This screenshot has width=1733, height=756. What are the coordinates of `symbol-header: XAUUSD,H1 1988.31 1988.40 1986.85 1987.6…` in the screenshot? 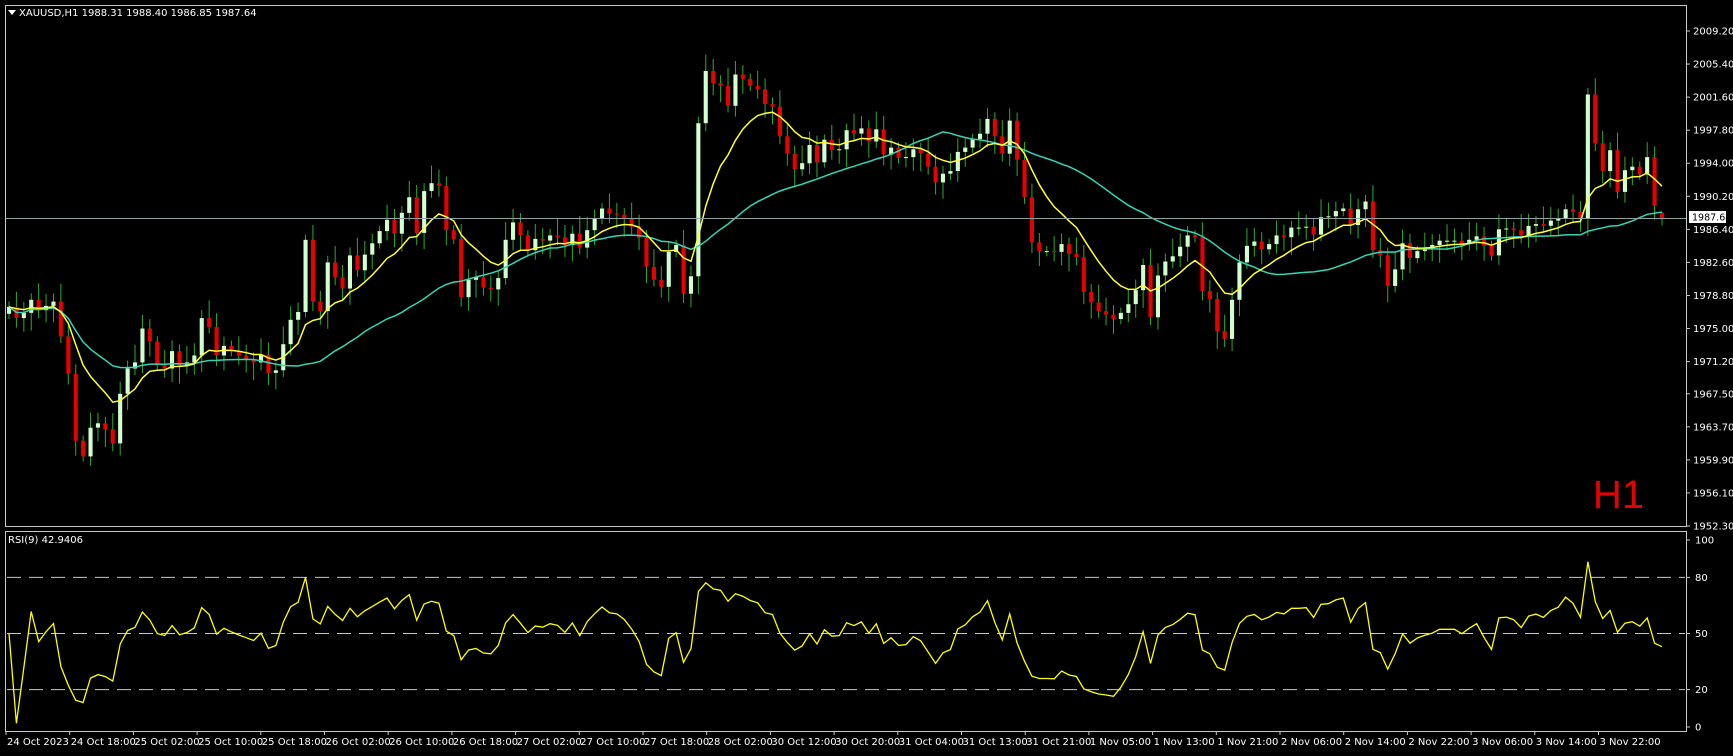 It's located at (132, 13).